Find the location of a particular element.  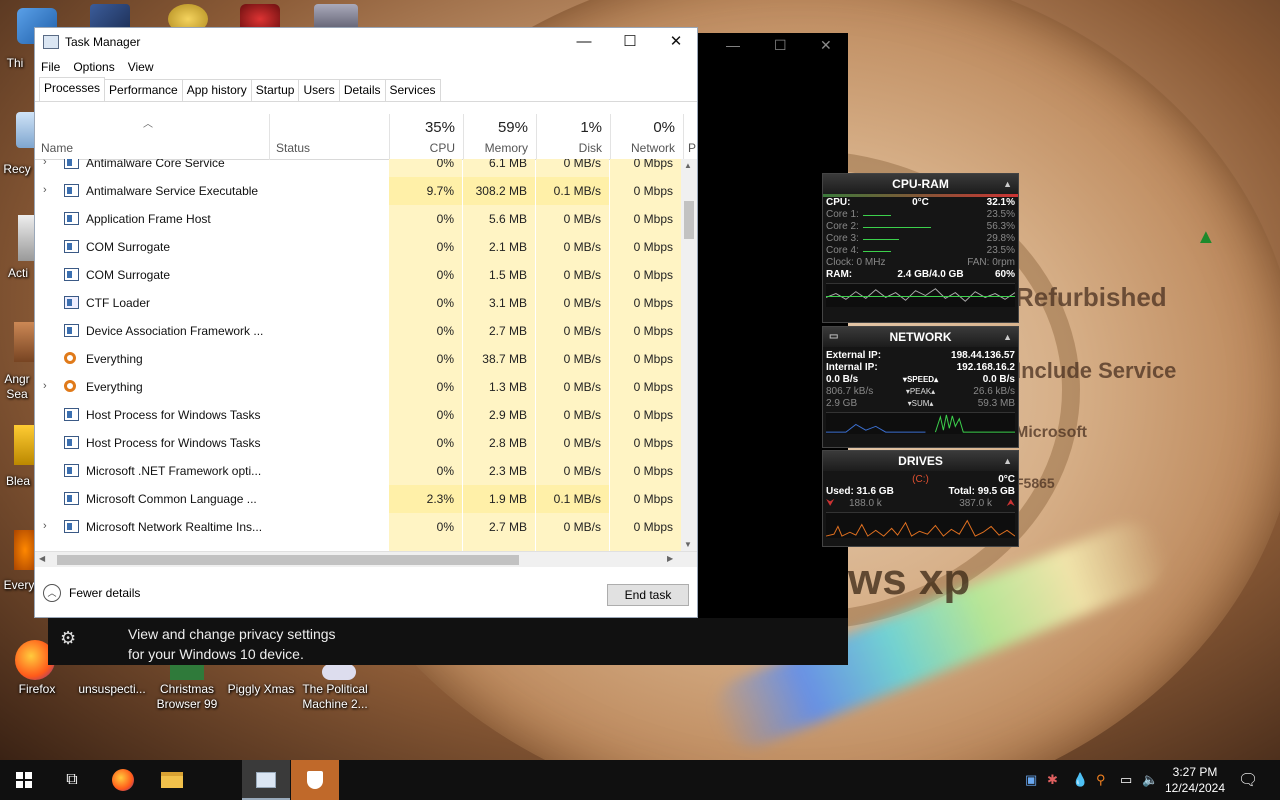

horizontal-scroll-thumb is located at coordinates (288, 560).